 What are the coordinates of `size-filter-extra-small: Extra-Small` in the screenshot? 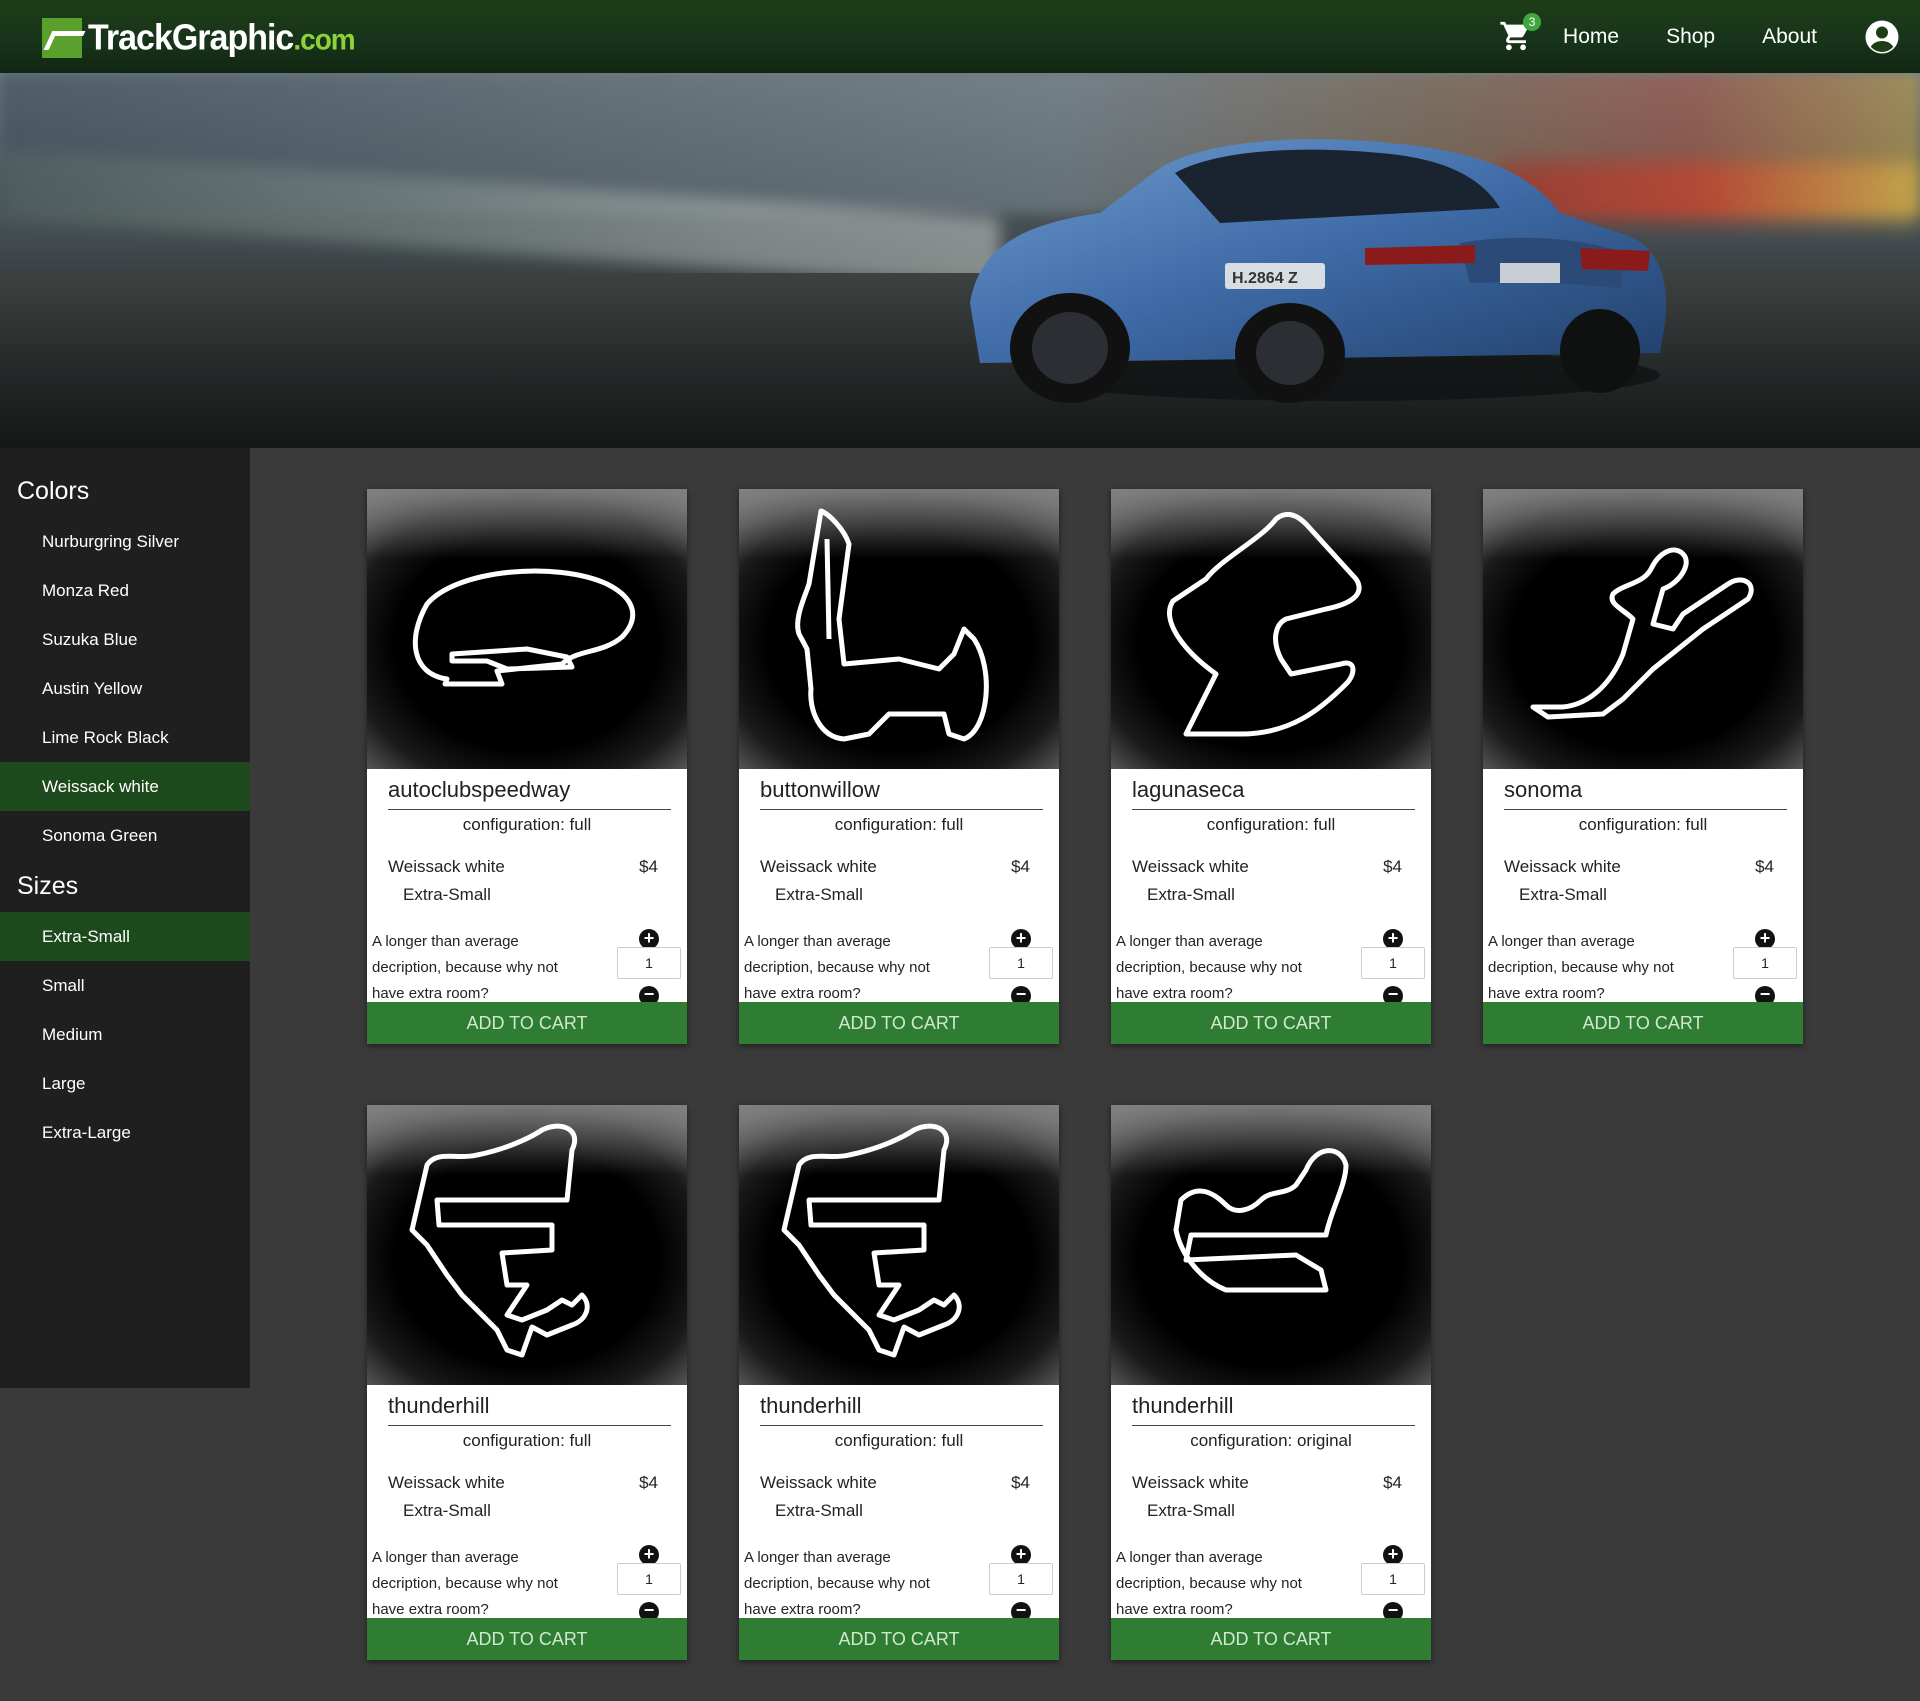 It's located at (125, 936).